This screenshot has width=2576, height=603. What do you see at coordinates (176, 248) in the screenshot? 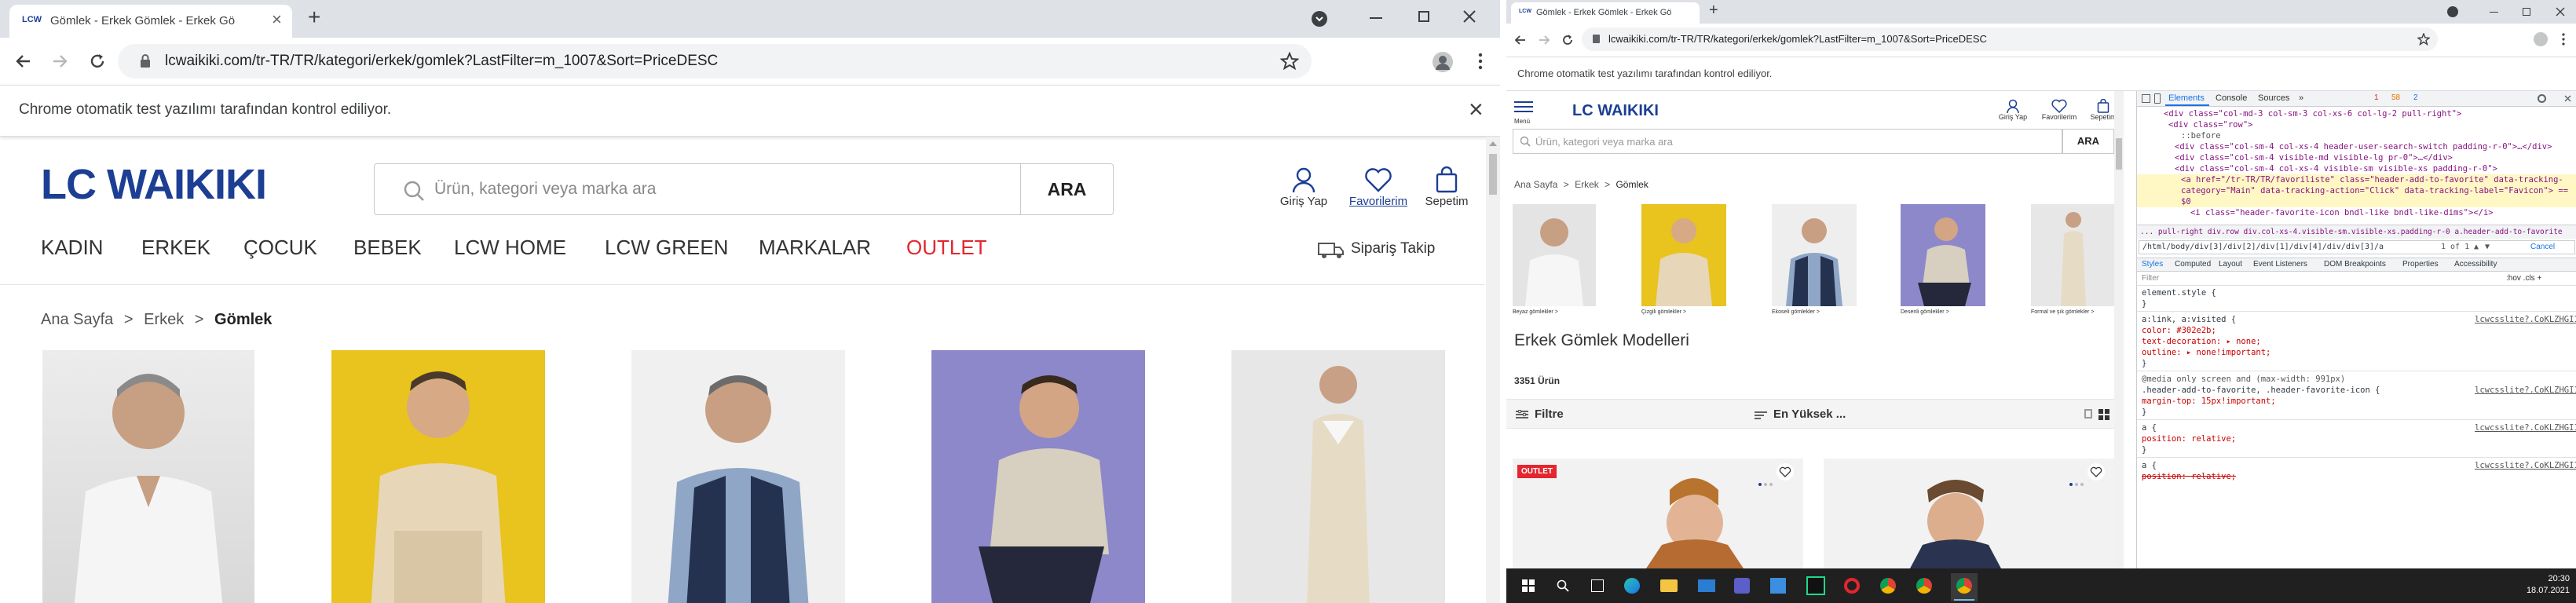
I see `nav-erkek: ERKEK` at bounding box center [176, 248].